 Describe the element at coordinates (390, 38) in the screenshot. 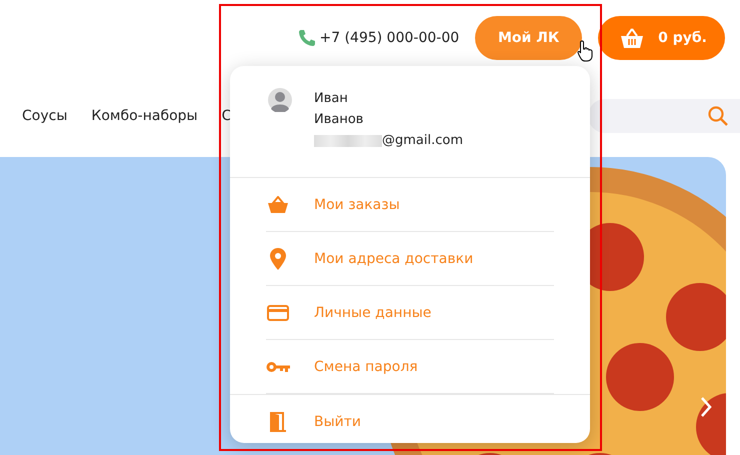

I see `phone-number: +7 (495) 000-00-00` at that location.